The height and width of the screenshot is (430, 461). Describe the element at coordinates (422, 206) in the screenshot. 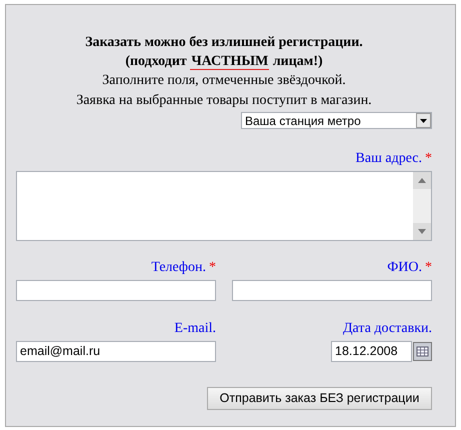

I see `scrollbar` at that location.